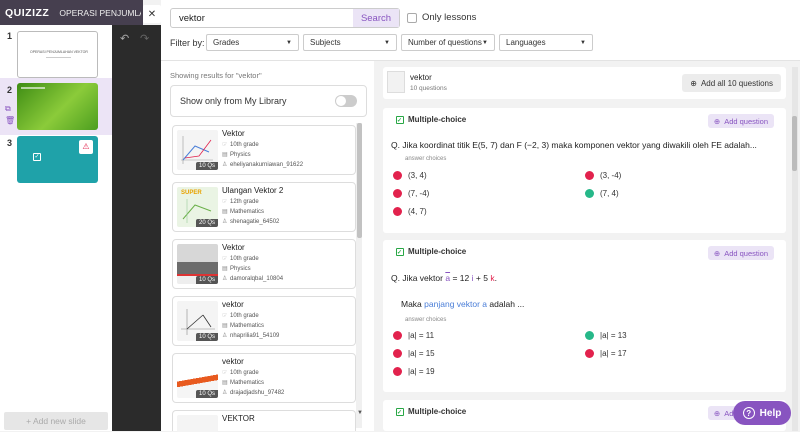  I want to click on answer-option-text: (7, -4), so click(419, 193).